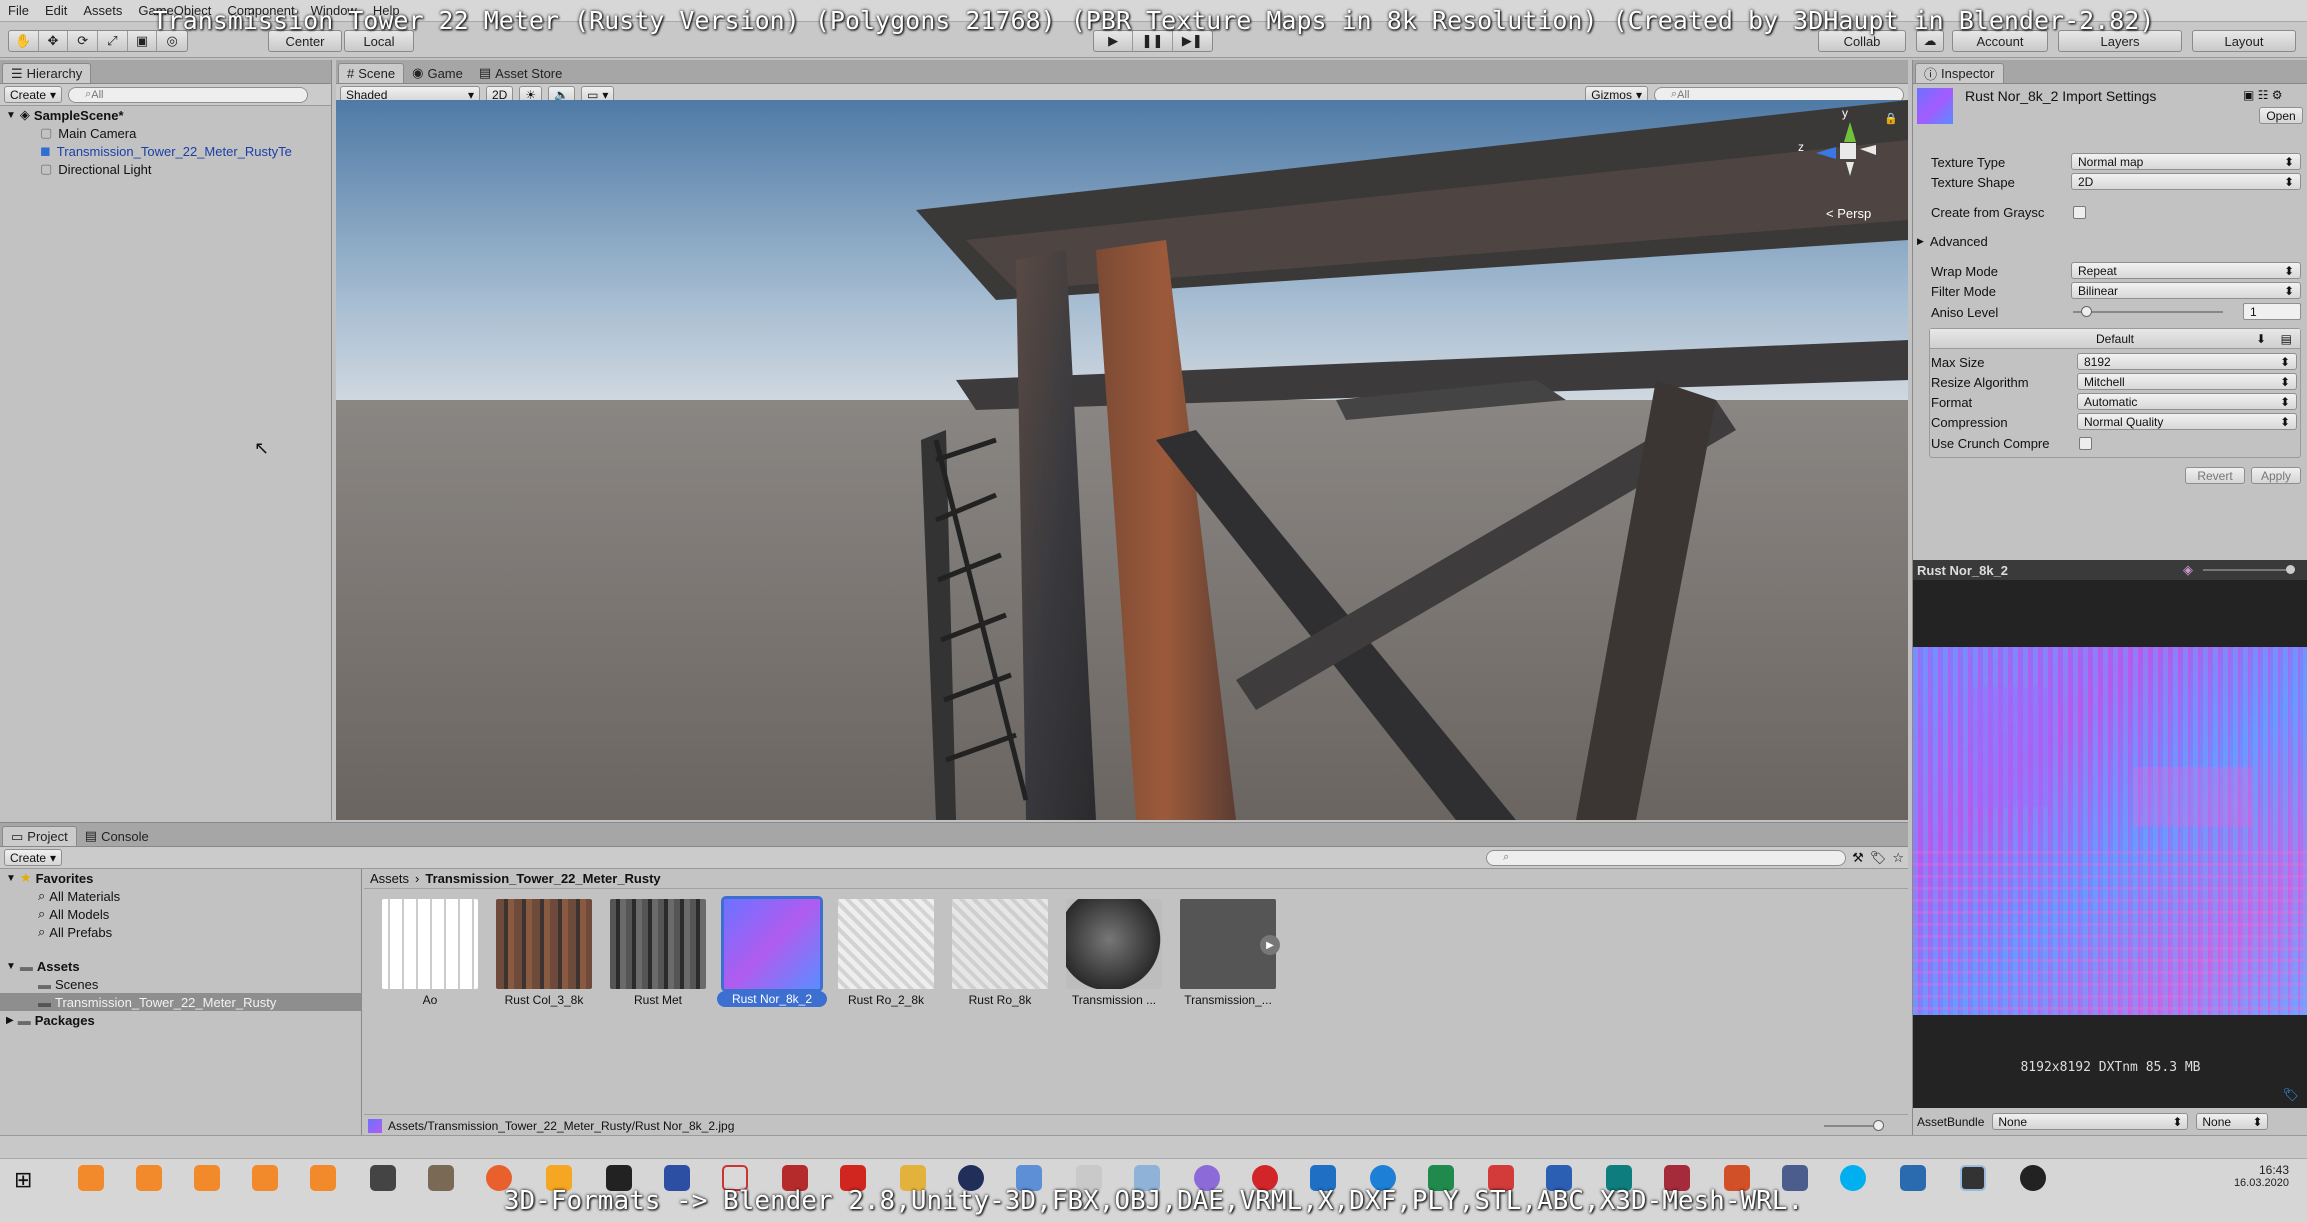 The width and height of the screenshot is (2307, 1222). What do you see at coordinates (143, 41) in the screenshot?
I see `rect-tool: ▣` at bounding box center [143, 41].